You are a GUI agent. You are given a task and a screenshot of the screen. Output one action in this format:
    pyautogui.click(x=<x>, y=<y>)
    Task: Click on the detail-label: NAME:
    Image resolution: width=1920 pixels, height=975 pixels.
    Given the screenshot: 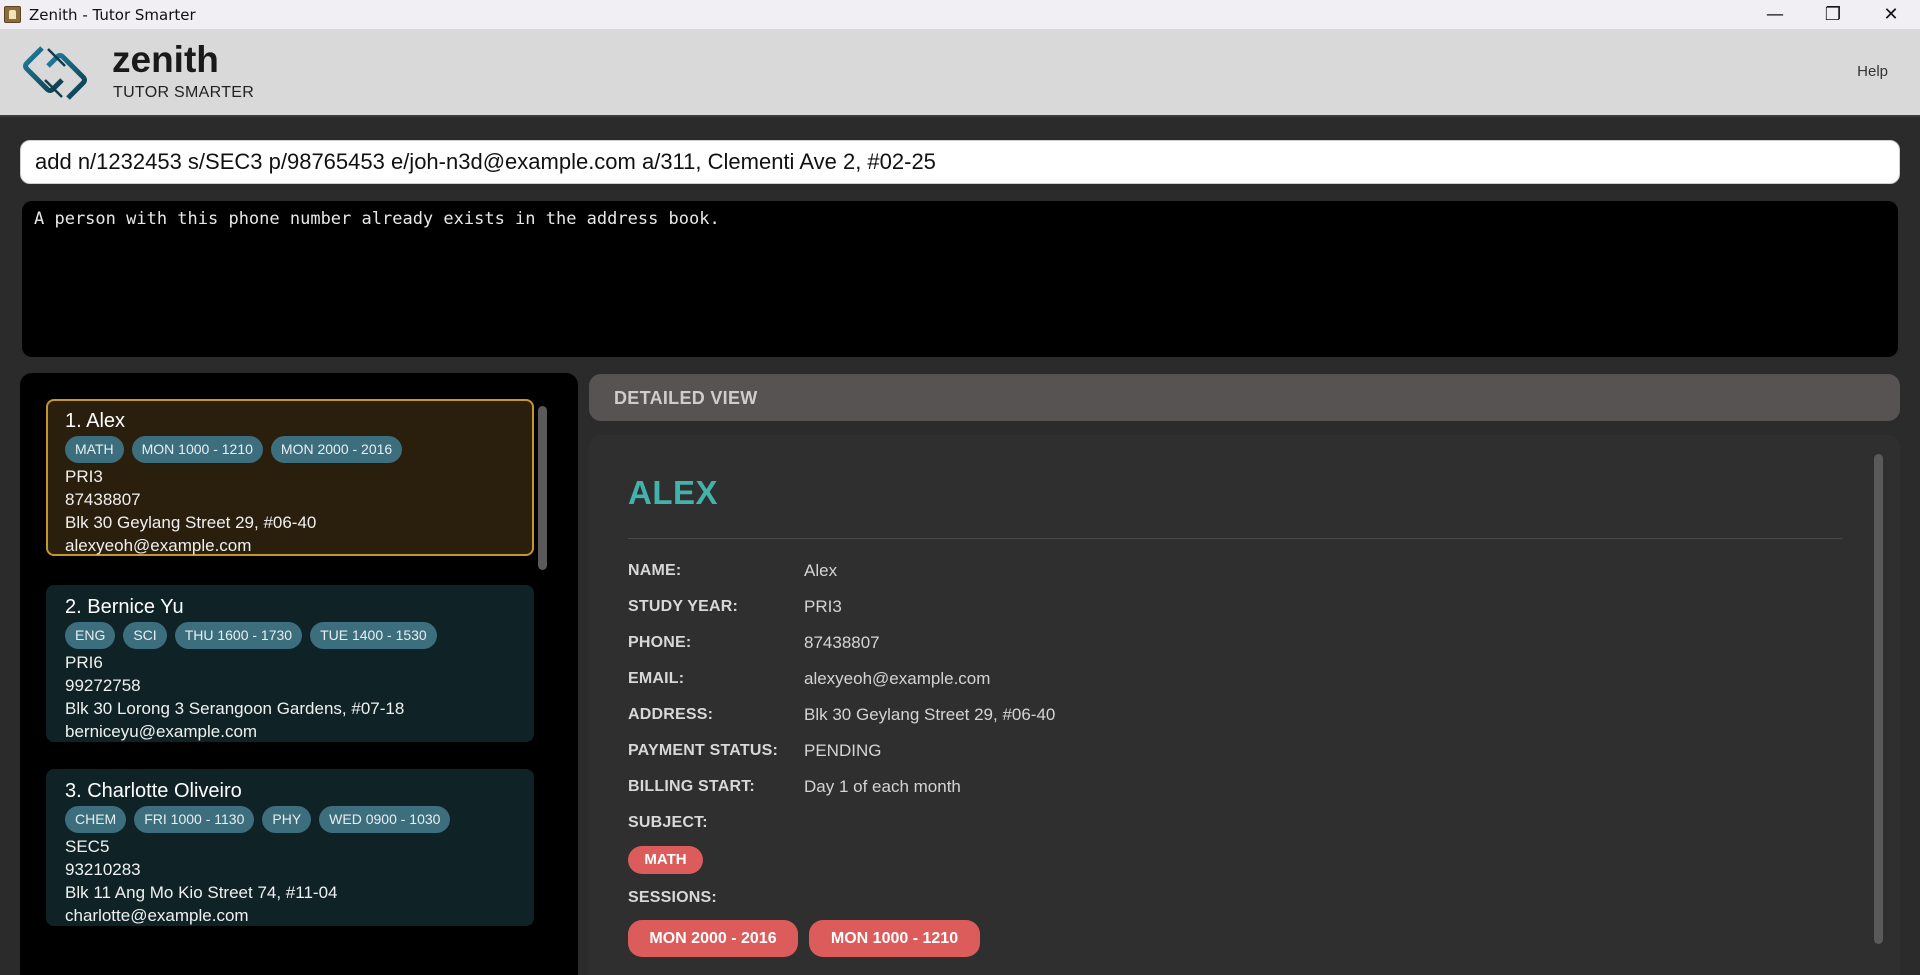 What is the action you would take?
    pyautogui.click(x=655, y=570)
    